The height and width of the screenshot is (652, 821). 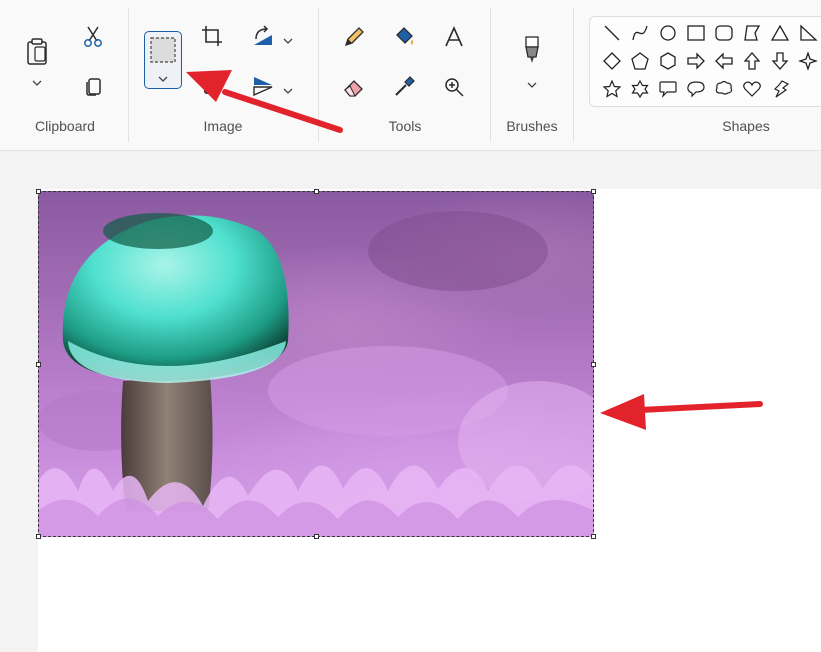 What do you see at coordinates (640, 61) in the screenshot?
I see `pentagon-shape-icon` at bounding box center [640, 61].